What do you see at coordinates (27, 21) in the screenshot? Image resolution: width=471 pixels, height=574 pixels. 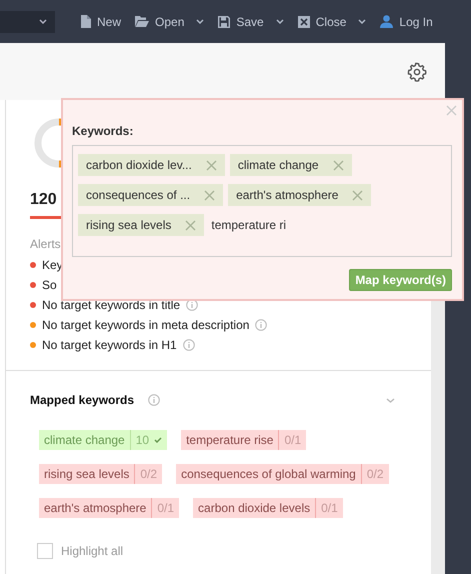 I see `project-dropdown` at bounding box center [27, 21].